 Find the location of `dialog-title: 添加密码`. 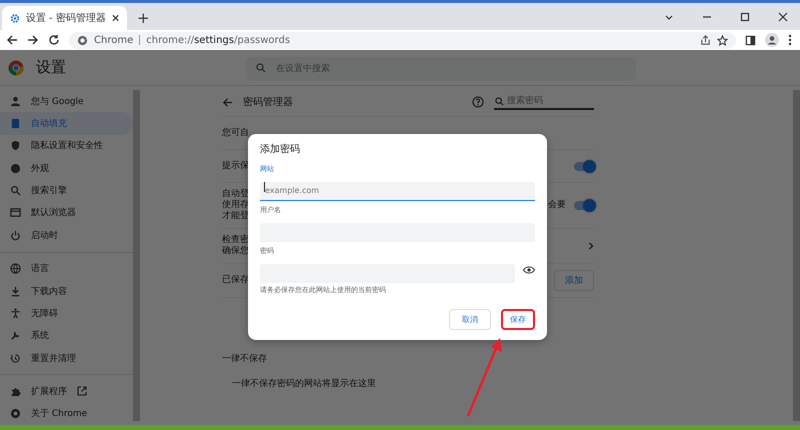

dialog-title: 添加密码 is located at coordinates (280, 149).